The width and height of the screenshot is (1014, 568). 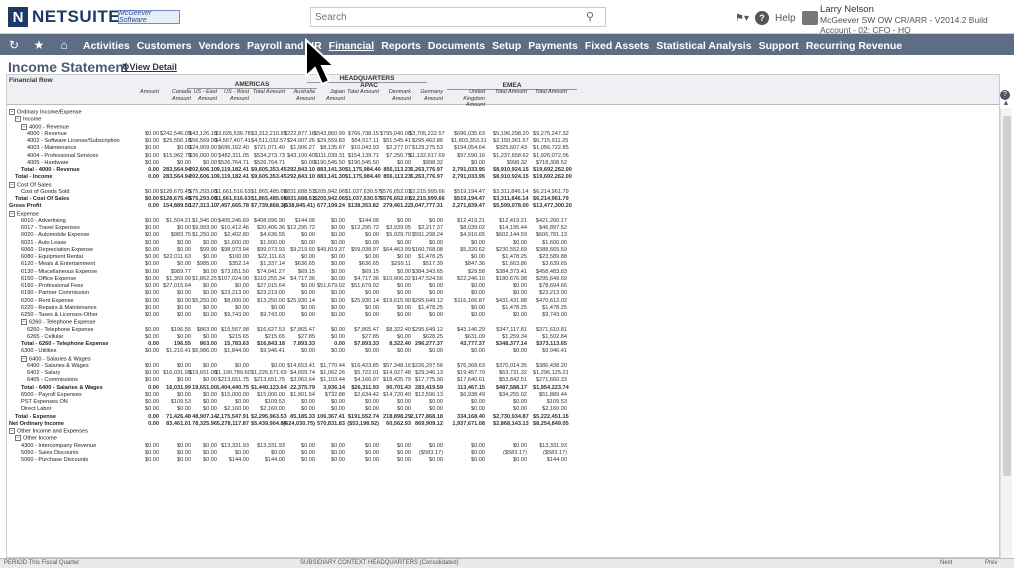 What do you see at coordinates (268, 337) in the screenshot?
I see `table-cell: $215.65` at bounding box center [268, 337].